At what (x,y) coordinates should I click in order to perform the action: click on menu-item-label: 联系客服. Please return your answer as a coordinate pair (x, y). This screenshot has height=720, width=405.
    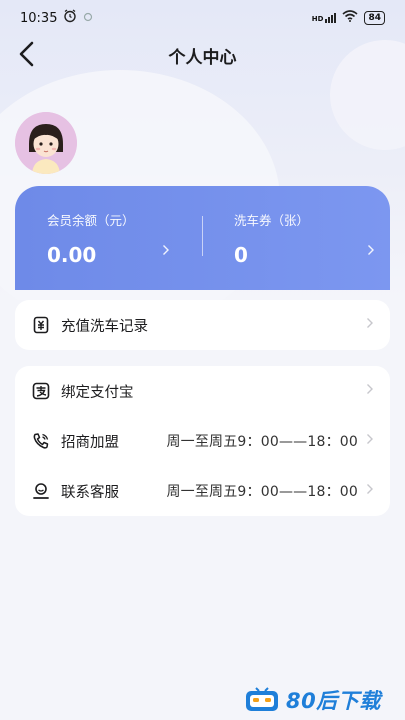
    Looking at the image, I should click on (90, 492).